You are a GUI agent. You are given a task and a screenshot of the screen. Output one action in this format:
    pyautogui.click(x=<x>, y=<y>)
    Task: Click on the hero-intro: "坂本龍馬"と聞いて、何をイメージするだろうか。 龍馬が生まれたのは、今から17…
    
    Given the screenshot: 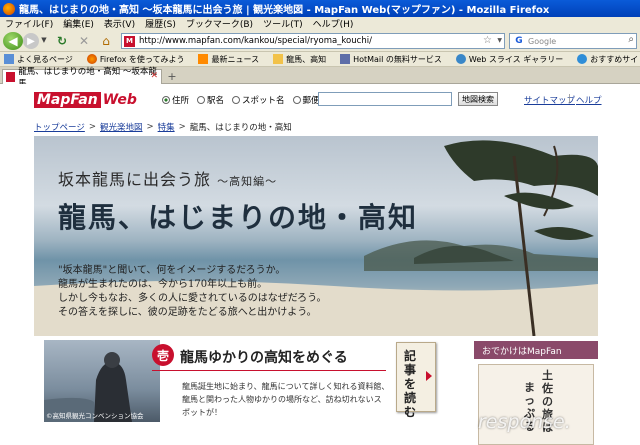 What is the action you would take?
    pyautogui.click(x=192, y=292)
    